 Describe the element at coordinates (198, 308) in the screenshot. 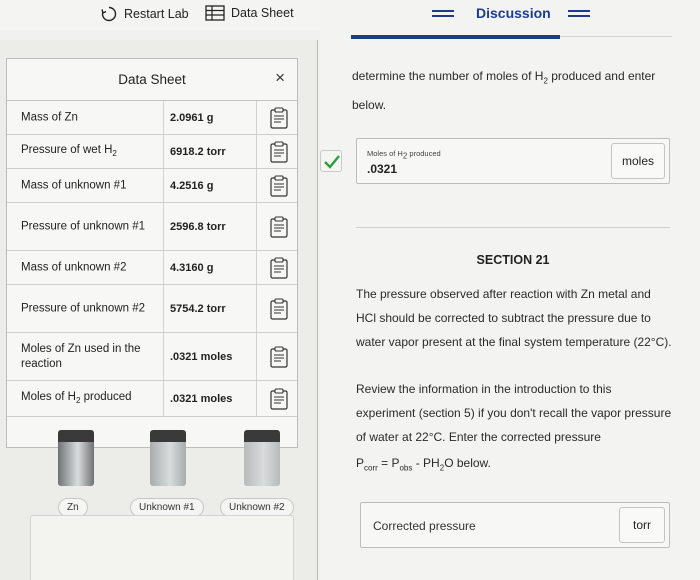

I see `row-value: 5754.2 torr` at that location.